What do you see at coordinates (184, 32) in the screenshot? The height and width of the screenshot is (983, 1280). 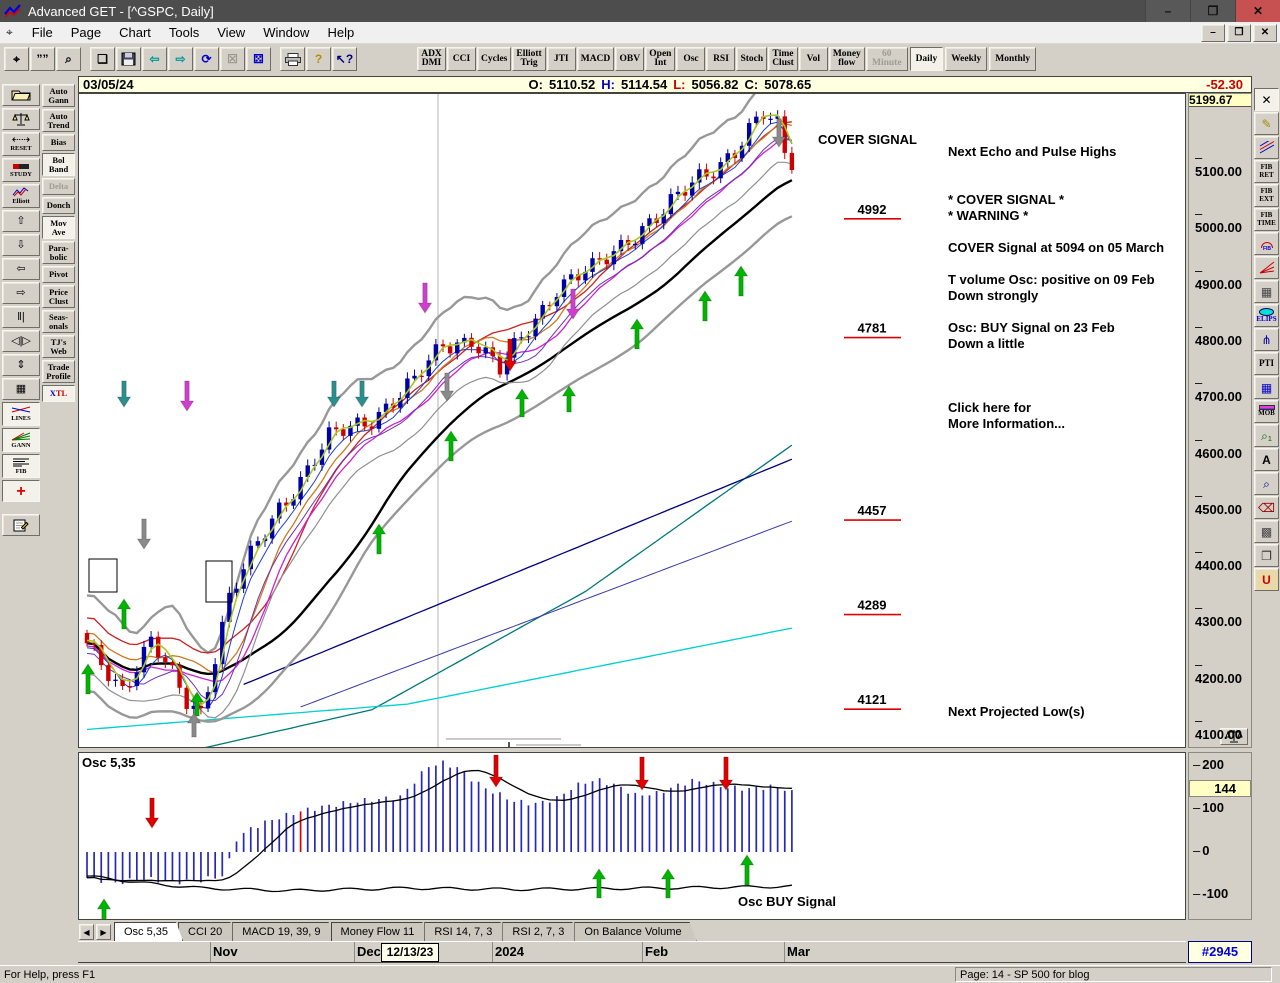 I see `menu-tools: Tools` at bounding box center [184, 32].